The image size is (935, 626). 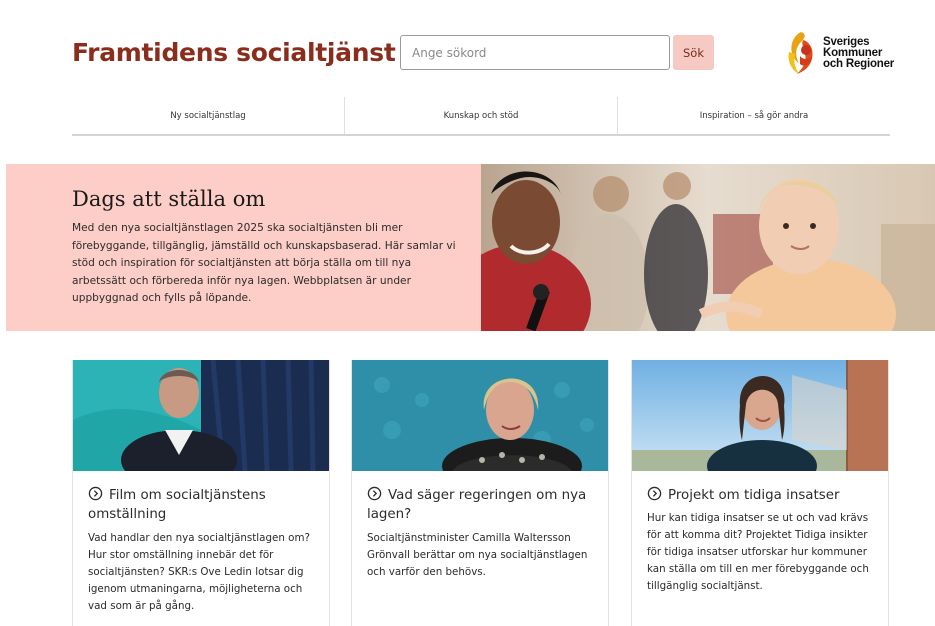 What do you see at coordinates (201, 415) in the screenshot?
I see `card-film-photo` at bounding box center [201, 415].